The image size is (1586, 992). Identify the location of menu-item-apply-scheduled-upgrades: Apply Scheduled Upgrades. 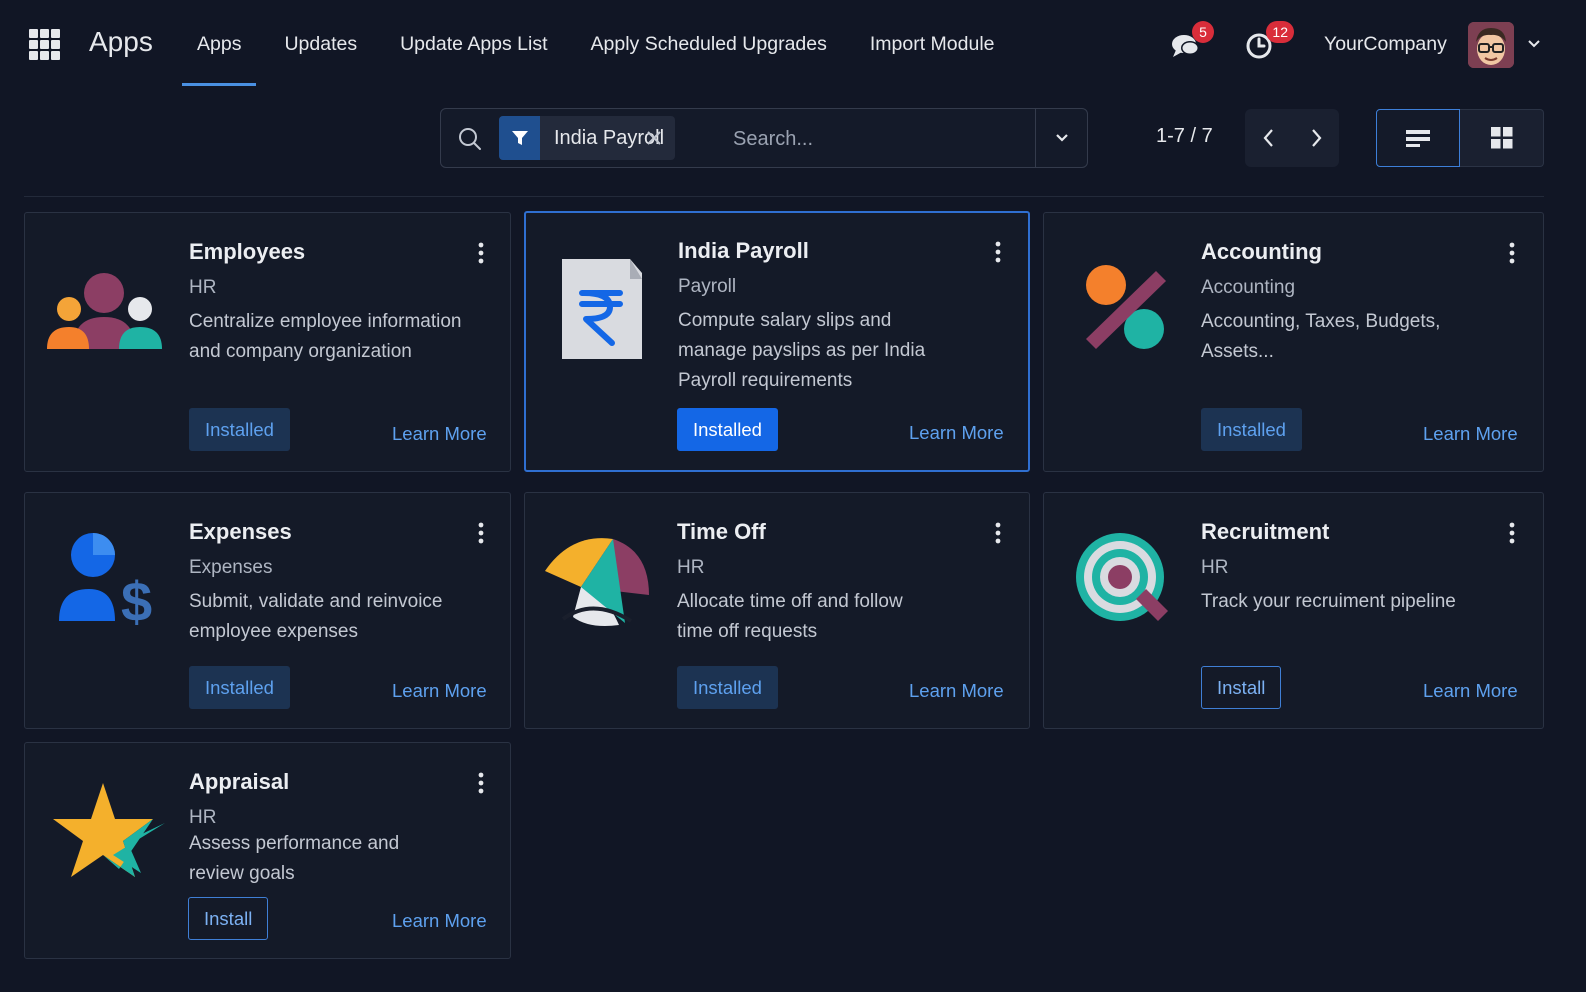
(709, 43).